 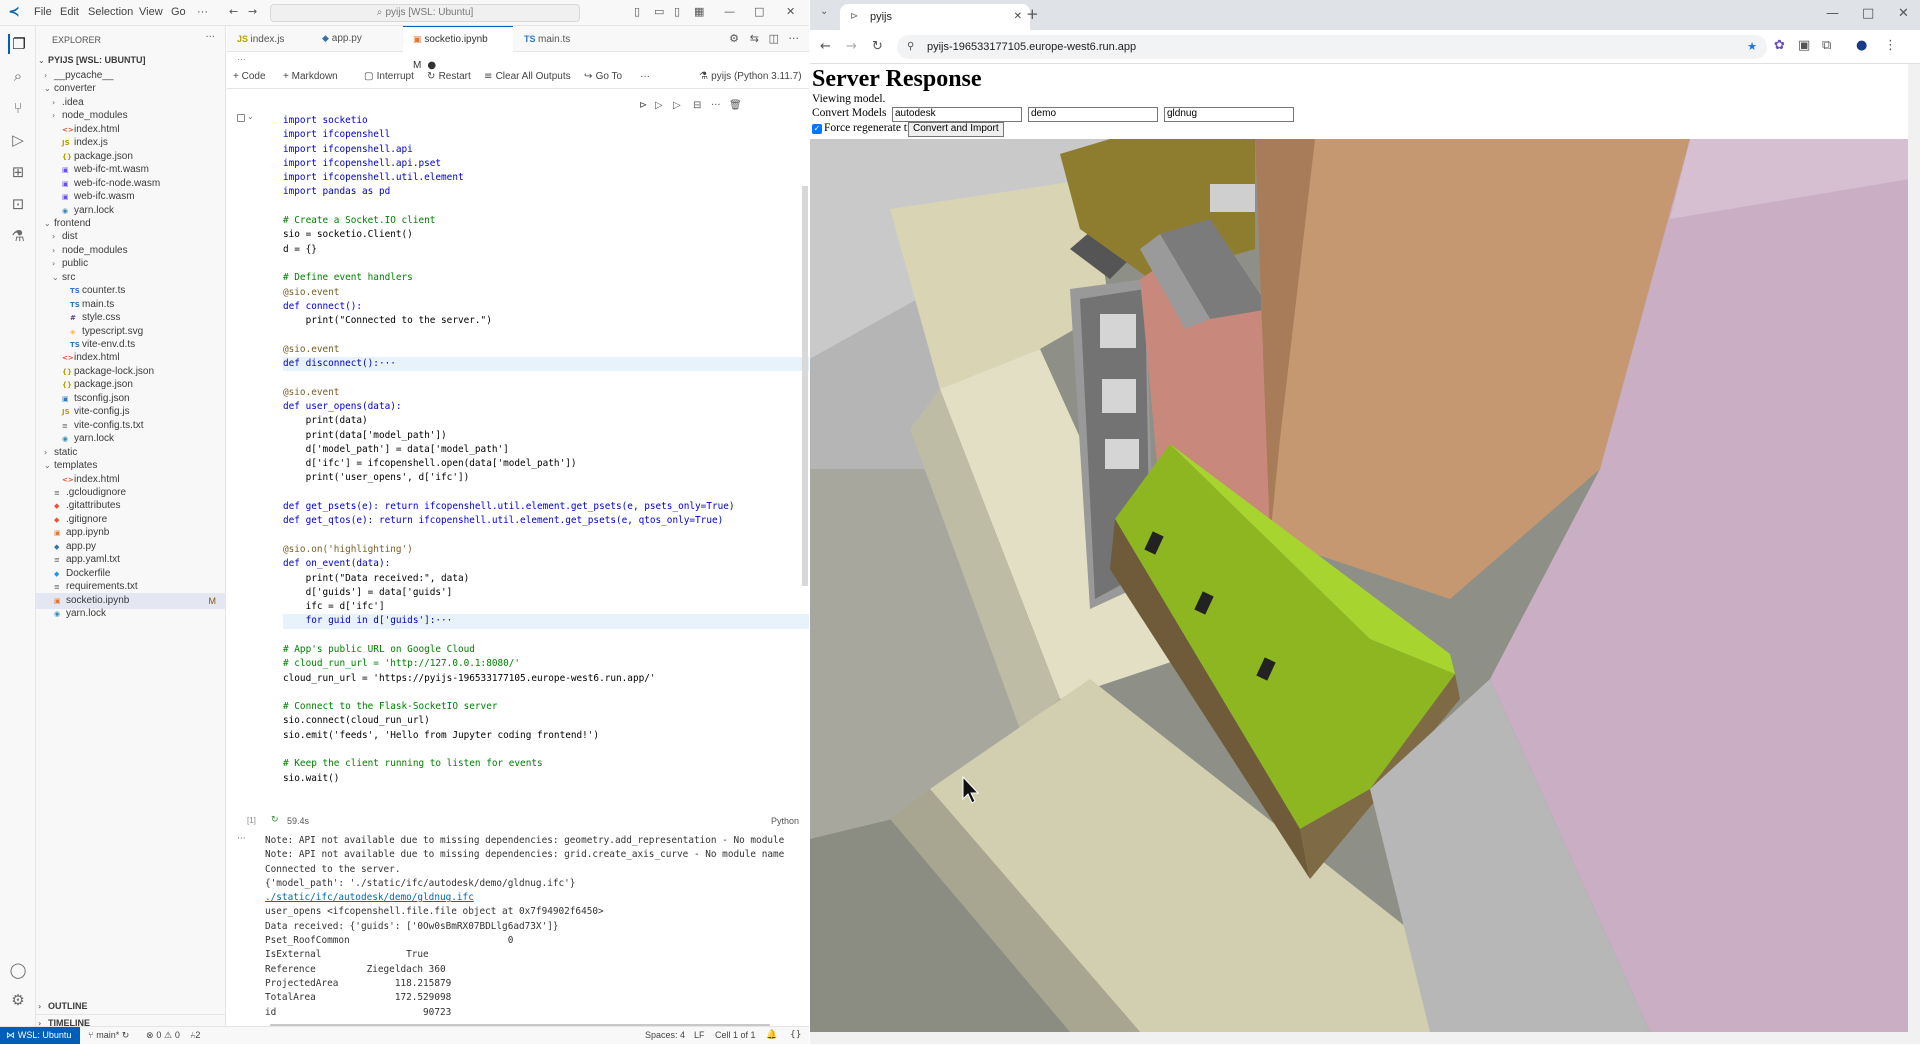 What do you see at coordinates (357, 39) in the screenshot?
I see `tab-app-py: ◆ app.py` at bounding box center [357, 39].